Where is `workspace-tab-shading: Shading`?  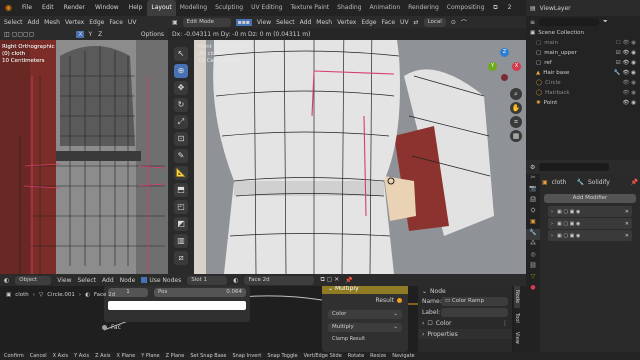
workspace-tab-shading: Shading is located at coordinates (349, 8).